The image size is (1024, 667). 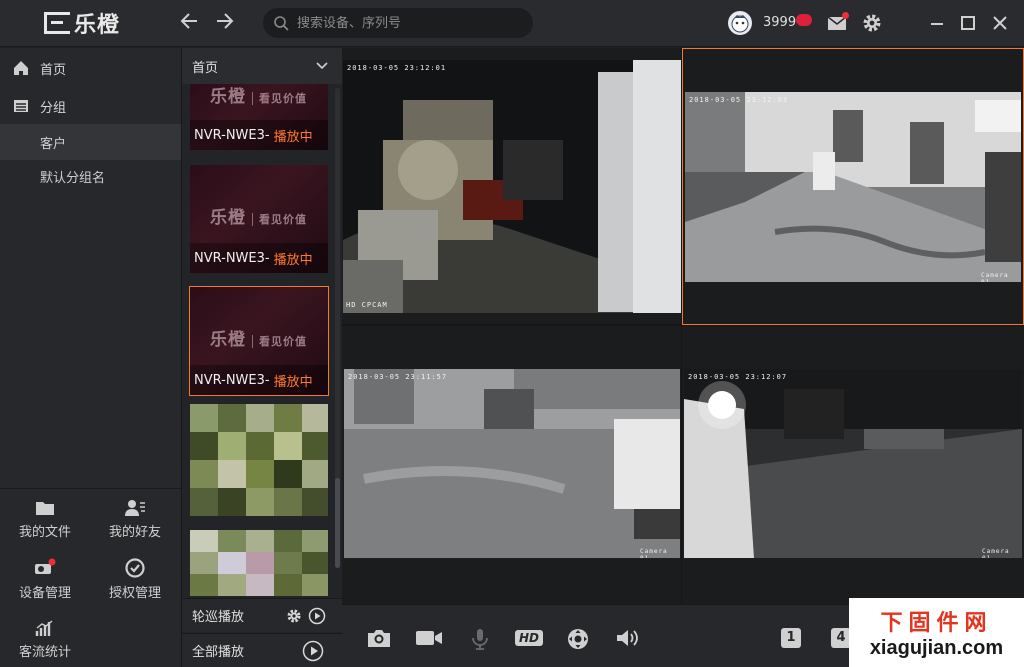 What do you see at coordinates (804, 20) in the screenshot?
I see `notification-badge` at bounding box center [804, 20].